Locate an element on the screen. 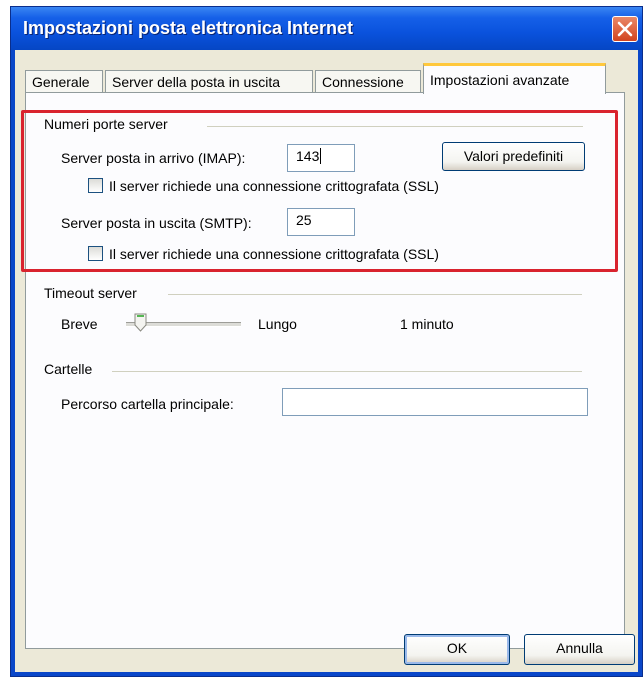 The height and width of the screenshot is (677, 643). ok-button-label: OK is located at coordinates (457, 648).